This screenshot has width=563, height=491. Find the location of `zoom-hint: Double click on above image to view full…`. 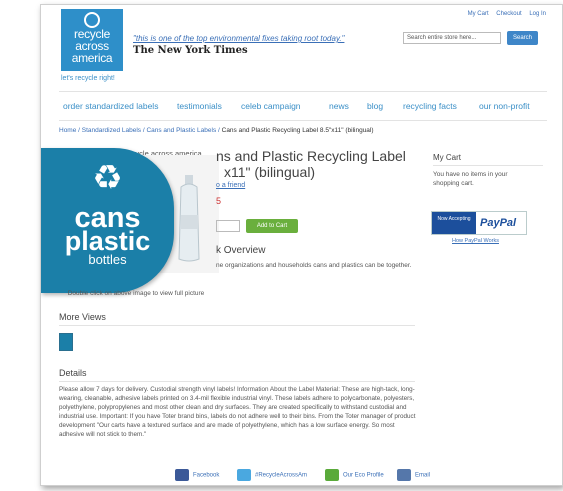

zoom-hint: Double click on above image to view full… is located at coordinates (136, 293).